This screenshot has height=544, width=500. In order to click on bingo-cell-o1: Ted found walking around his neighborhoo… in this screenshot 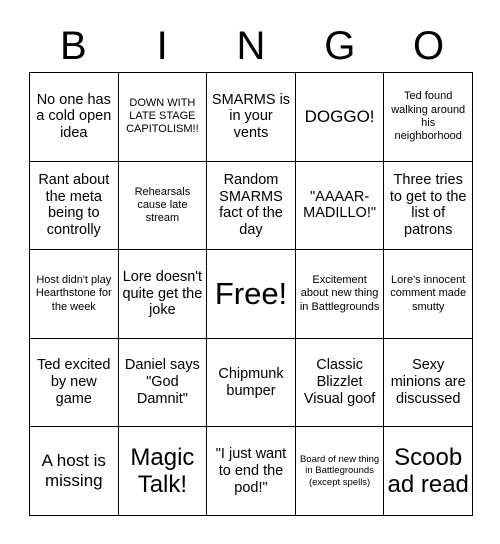, I will do `click(428, 117)`.